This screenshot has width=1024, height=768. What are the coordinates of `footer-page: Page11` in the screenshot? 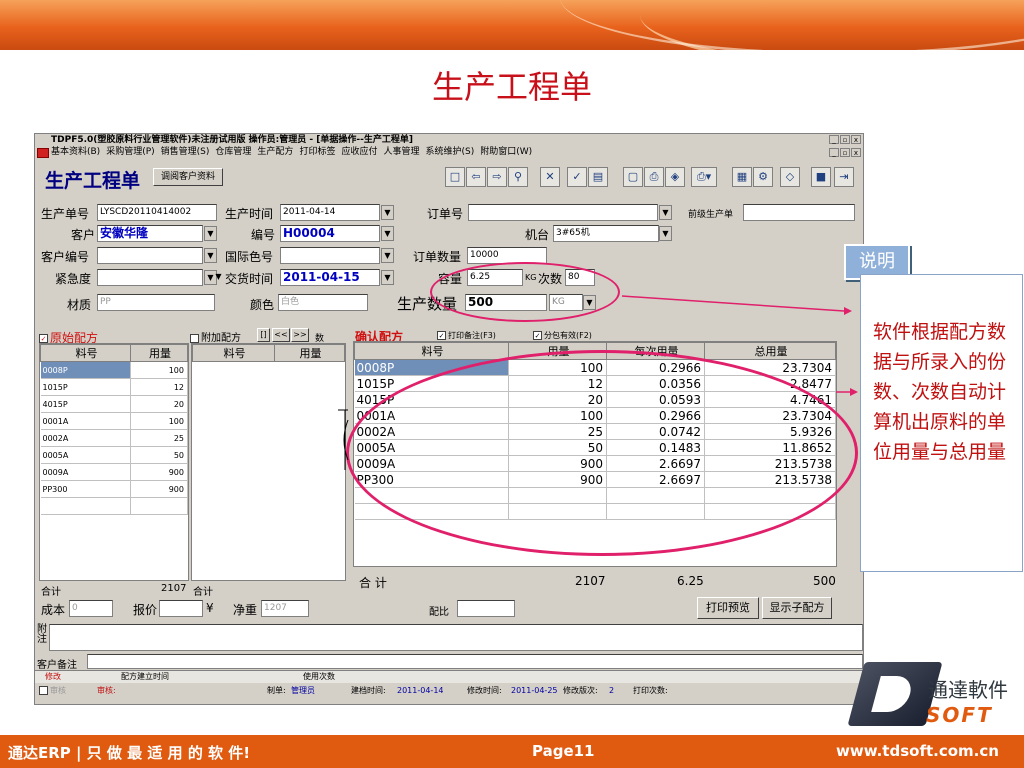 It's located at (563, 751).